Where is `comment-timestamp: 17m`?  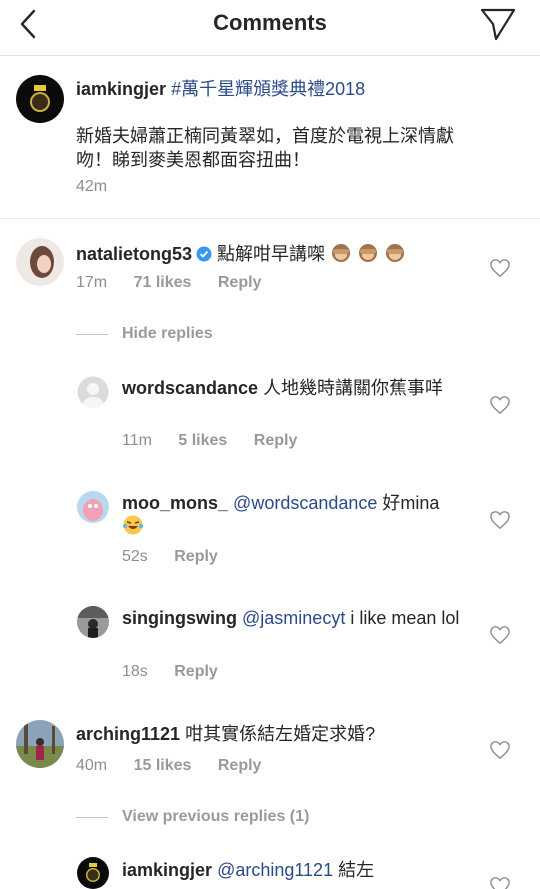 comment-timestamp: 17m is located at coordinates (92, 282).